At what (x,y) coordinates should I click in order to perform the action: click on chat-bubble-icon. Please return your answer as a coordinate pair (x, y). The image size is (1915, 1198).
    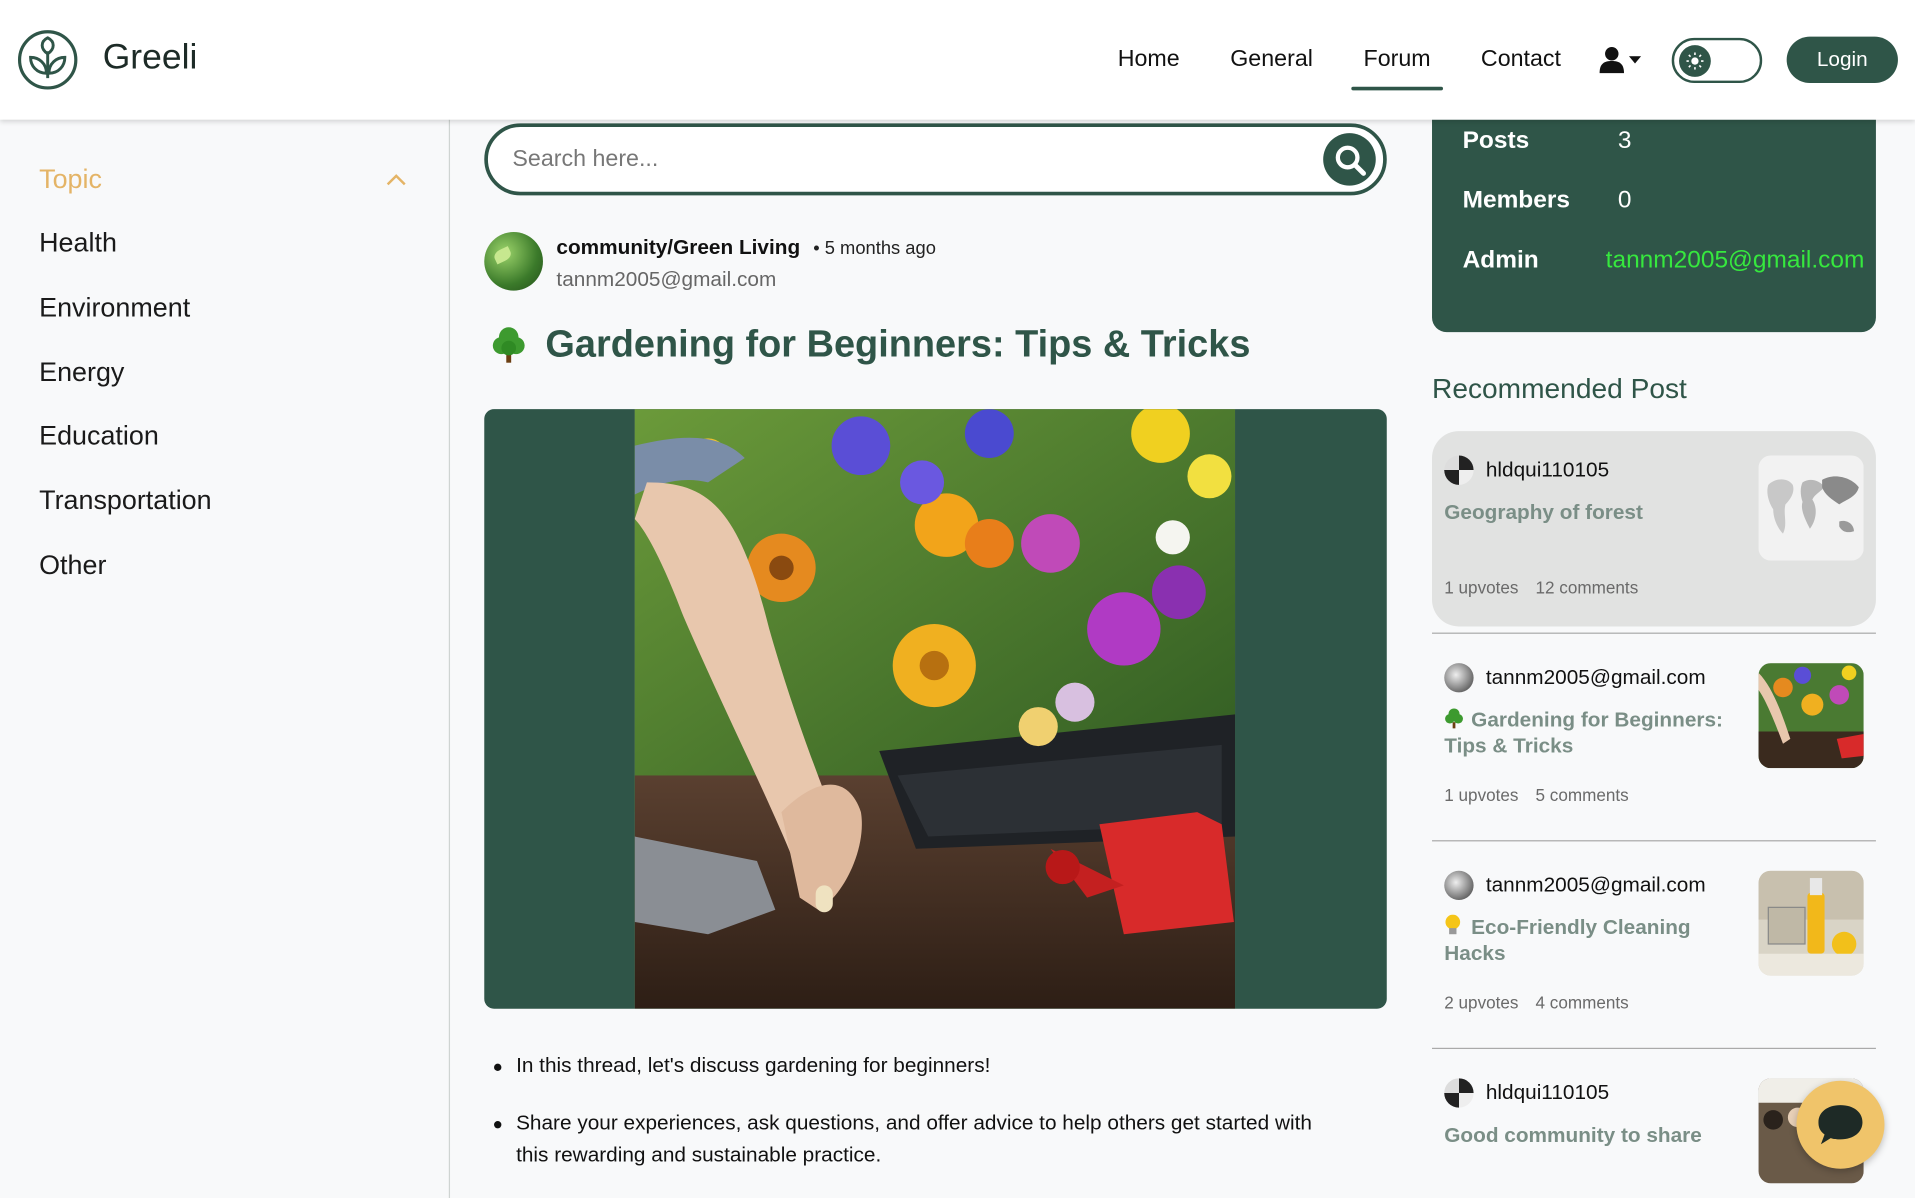
    Looking at the image, I should click on (1840, 1125).